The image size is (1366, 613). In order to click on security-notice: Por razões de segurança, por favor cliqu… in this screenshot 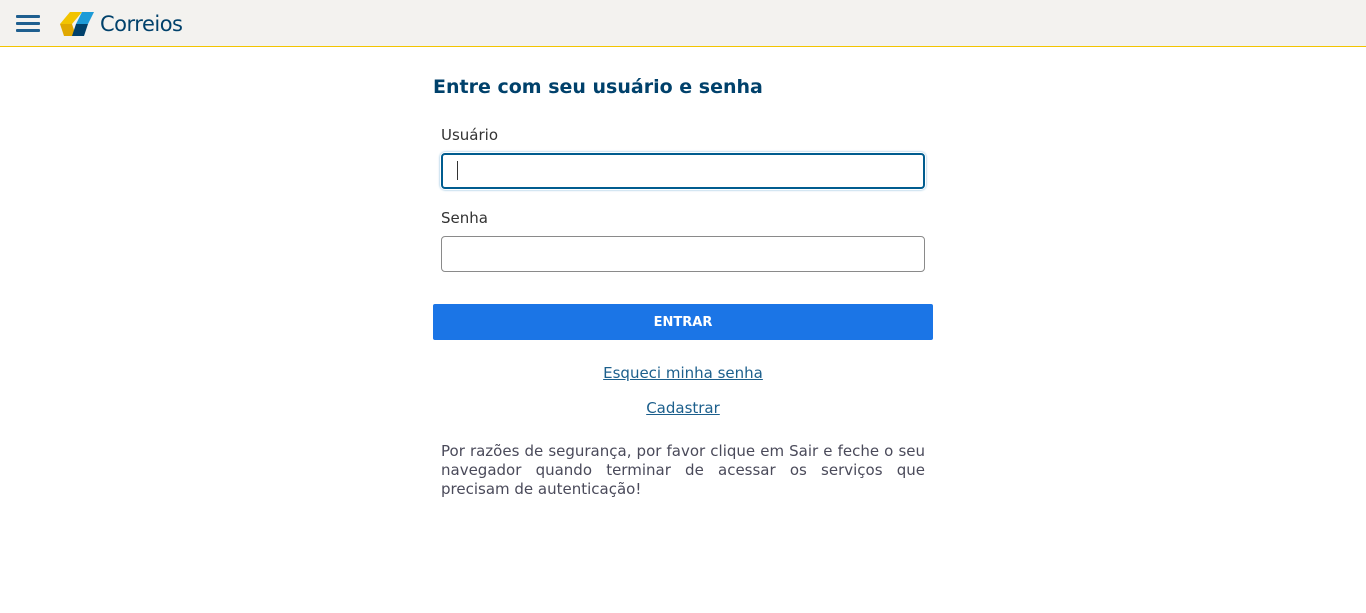, I will do `click(683, 470)`.